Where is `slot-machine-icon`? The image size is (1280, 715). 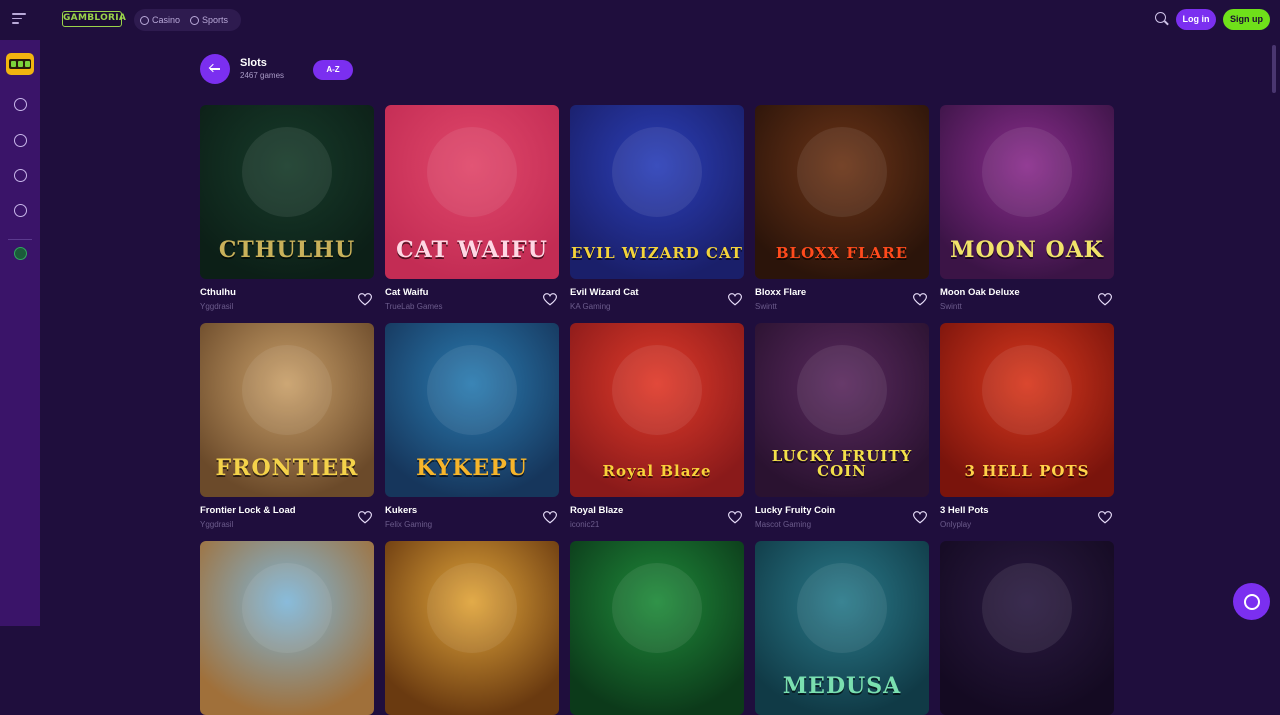 slot-machine-icon is located at coordinates (20, 64).